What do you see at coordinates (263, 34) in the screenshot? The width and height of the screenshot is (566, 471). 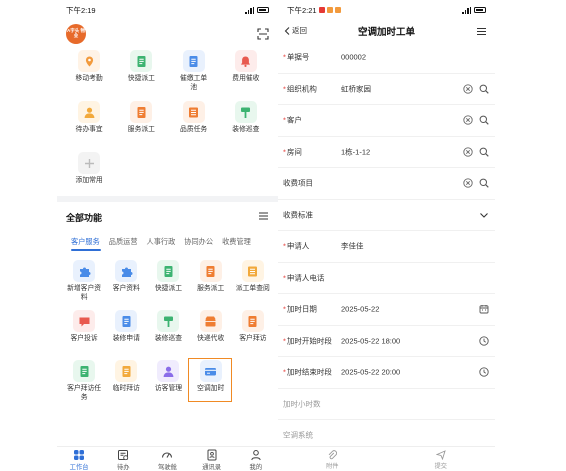 I see `scan-icon` at bounding box center [263, 34].